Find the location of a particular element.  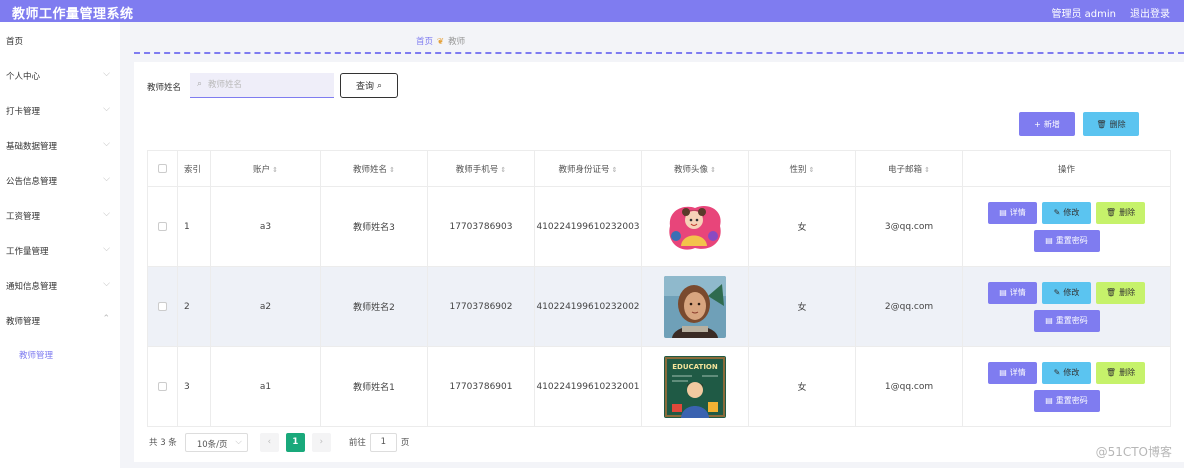

sidebar-item-base-data: 基础数据管理 ⌵ is located at coordinates (60, 146).